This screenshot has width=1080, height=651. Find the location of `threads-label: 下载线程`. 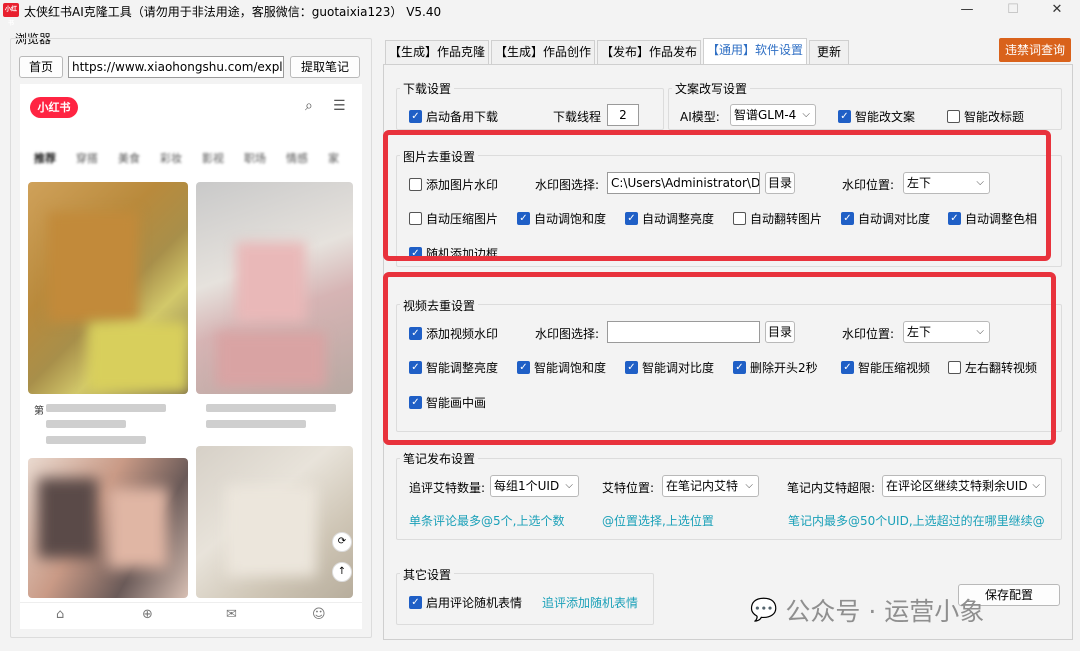

threads-label: 下载线程 is located at coordinates (577, 117).